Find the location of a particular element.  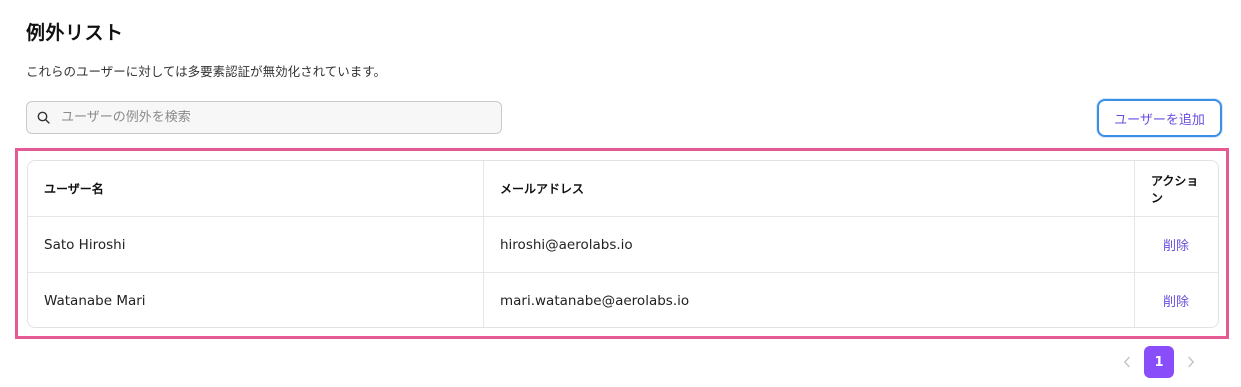

next-page-button is located at coordinates (1191, 362).